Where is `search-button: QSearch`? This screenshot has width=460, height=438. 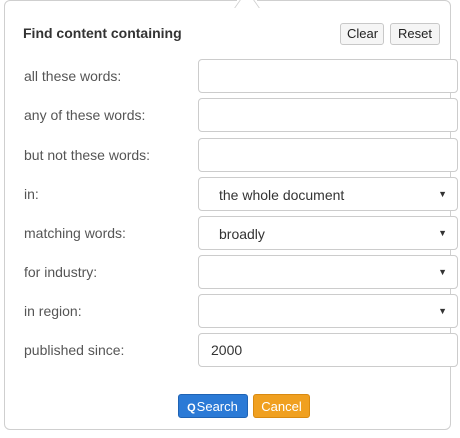
search-button: QSearch is located at coordinates (213, 406).